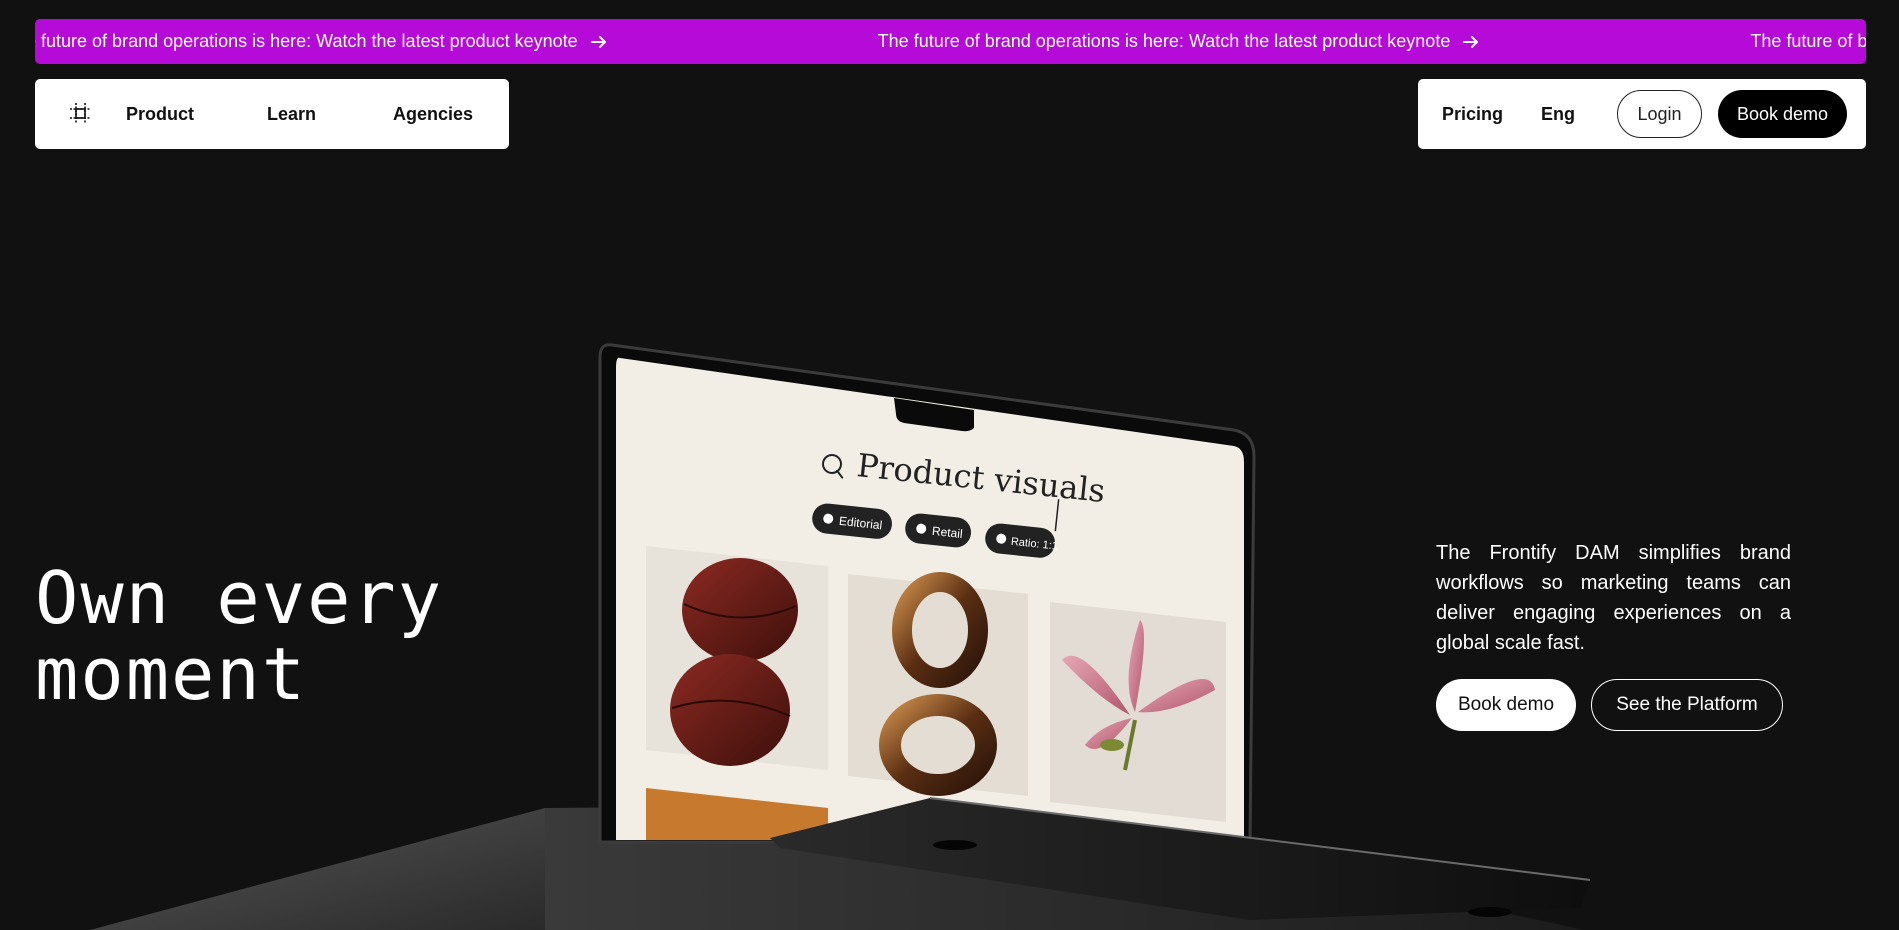  I want to click on filter-chip-editorial: Editorial, so click(852, 521).